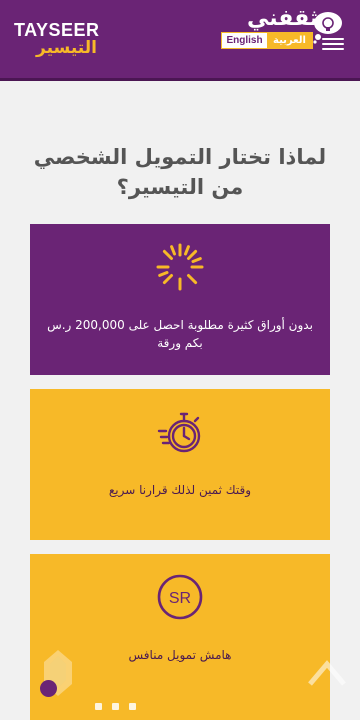  I want to click on card-text: وقتك ثمين لذلك قرارنا سريع, so click(180, 490).